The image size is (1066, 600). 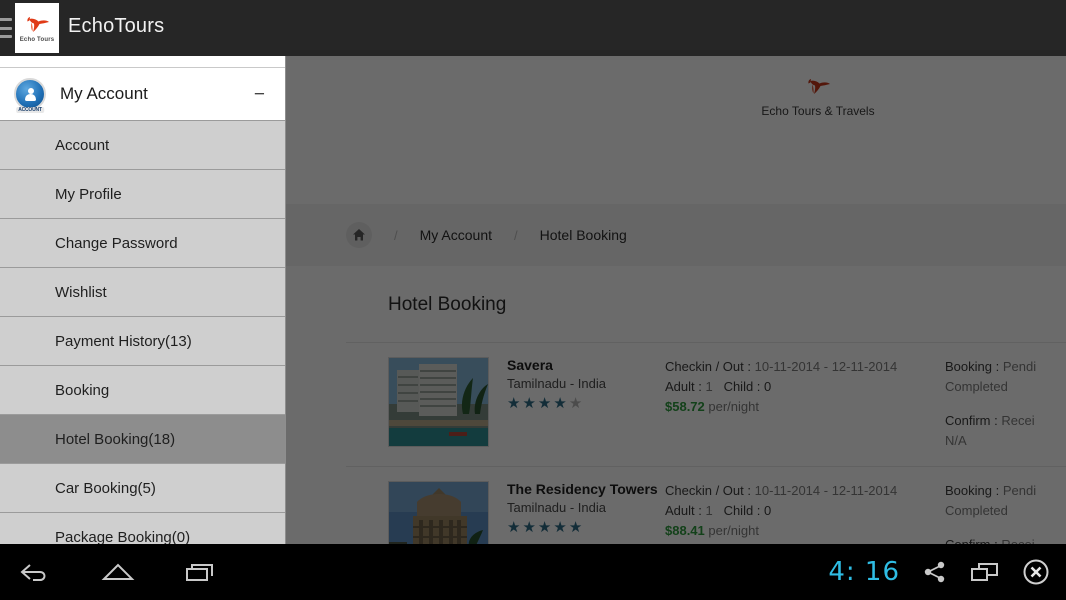 What do you see at coordinates (142, 292) in the screenshot?
I see `sidebar-item-wishlist: Wishlist` at bounding box center [142, 292].